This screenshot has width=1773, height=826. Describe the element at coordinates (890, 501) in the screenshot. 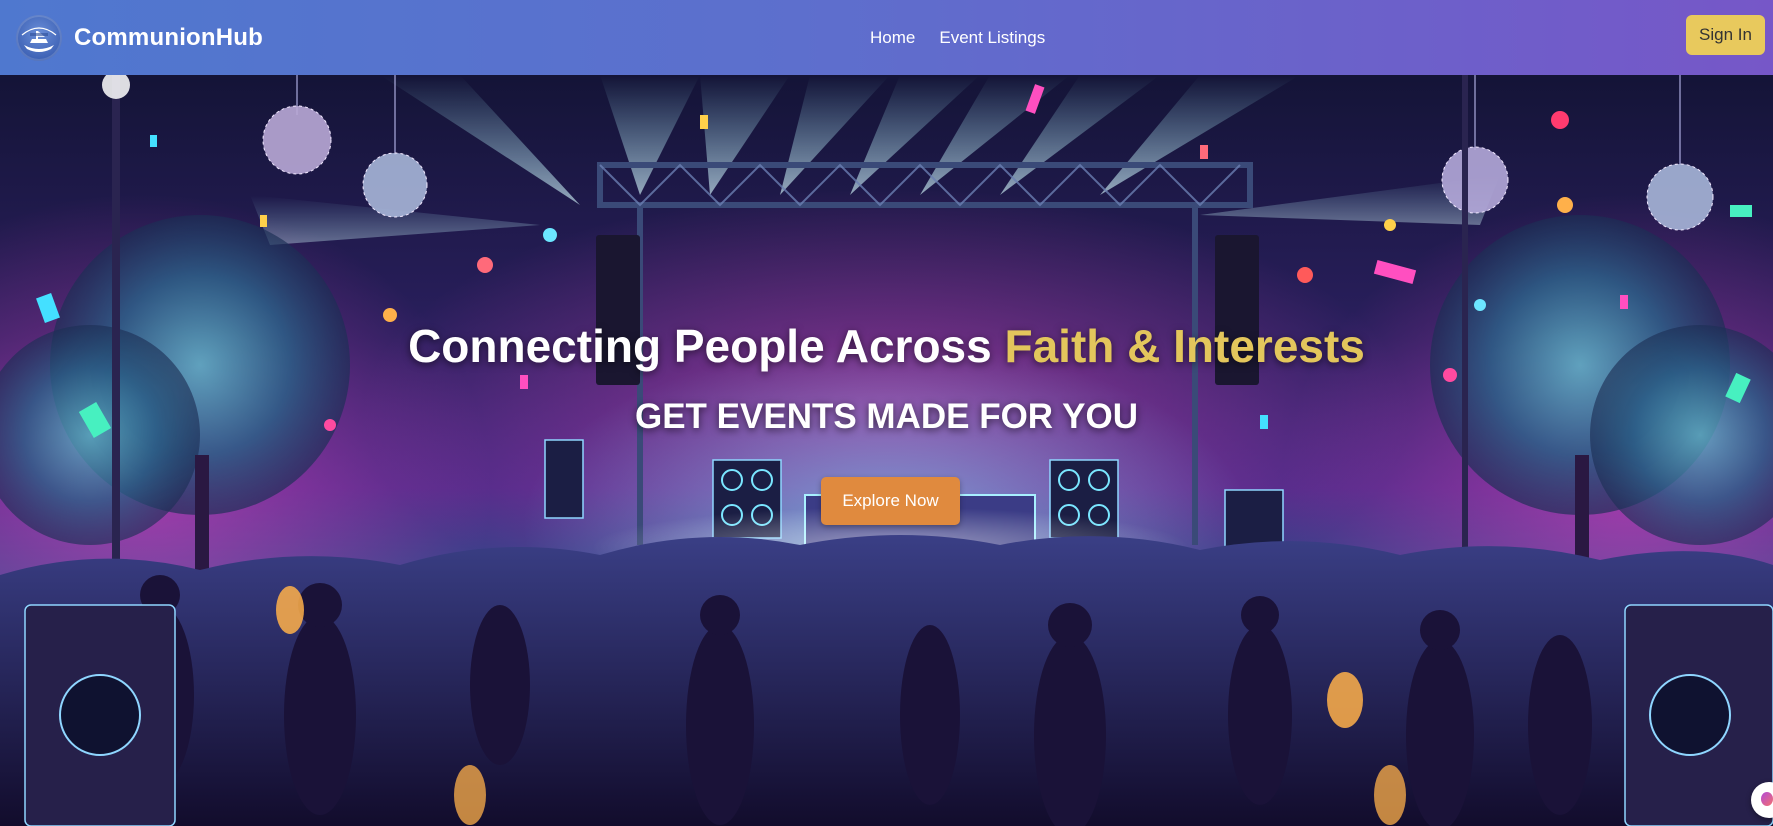

I see `explore-now-button: Explore Now` at that location.